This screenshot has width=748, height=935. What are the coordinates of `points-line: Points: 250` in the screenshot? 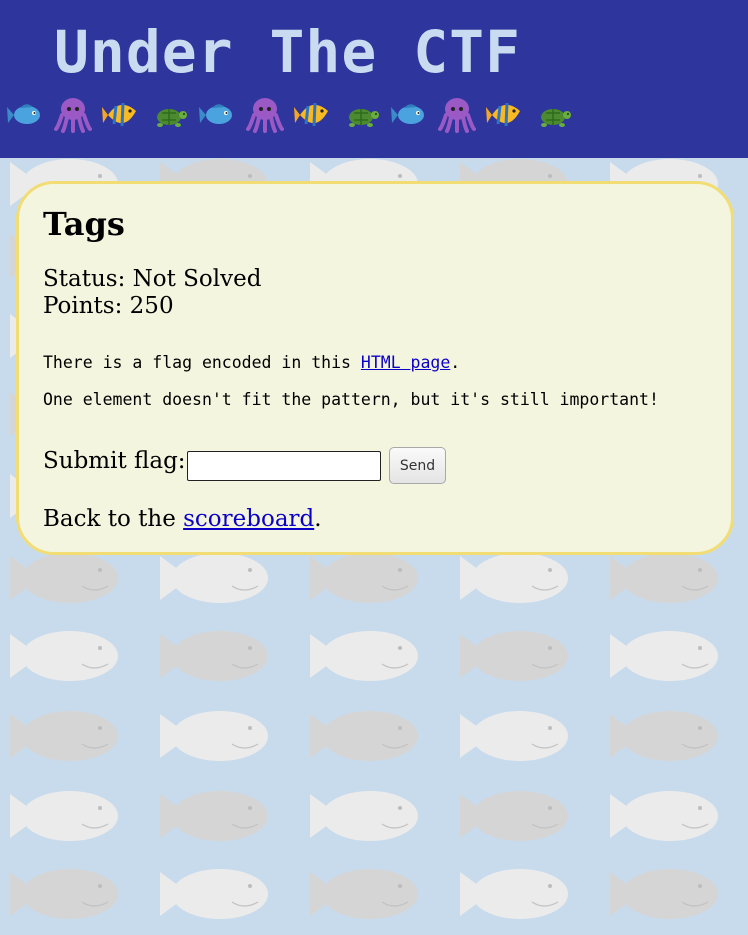 It's located at (108, 307).